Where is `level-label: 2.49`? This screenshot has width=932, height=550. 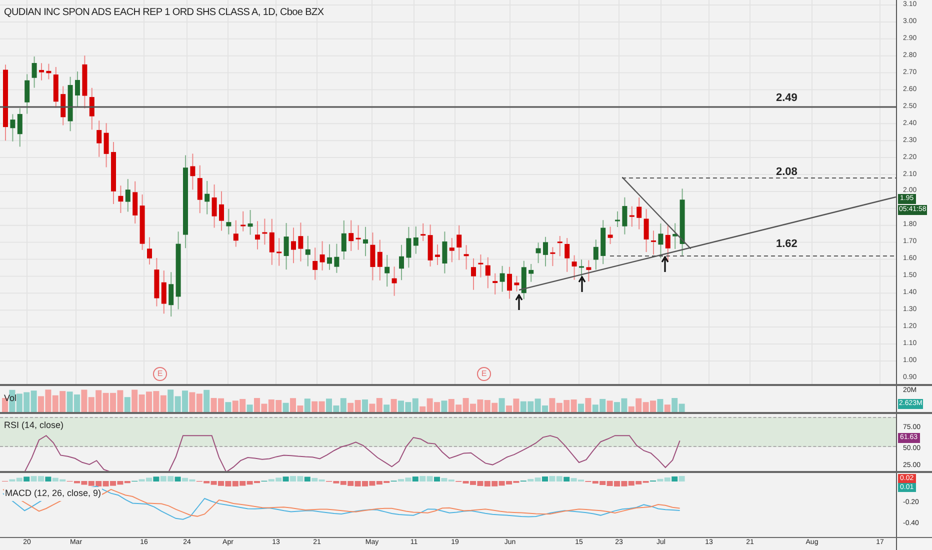
level-label: 2.49 is located at coordinates (787, 98).